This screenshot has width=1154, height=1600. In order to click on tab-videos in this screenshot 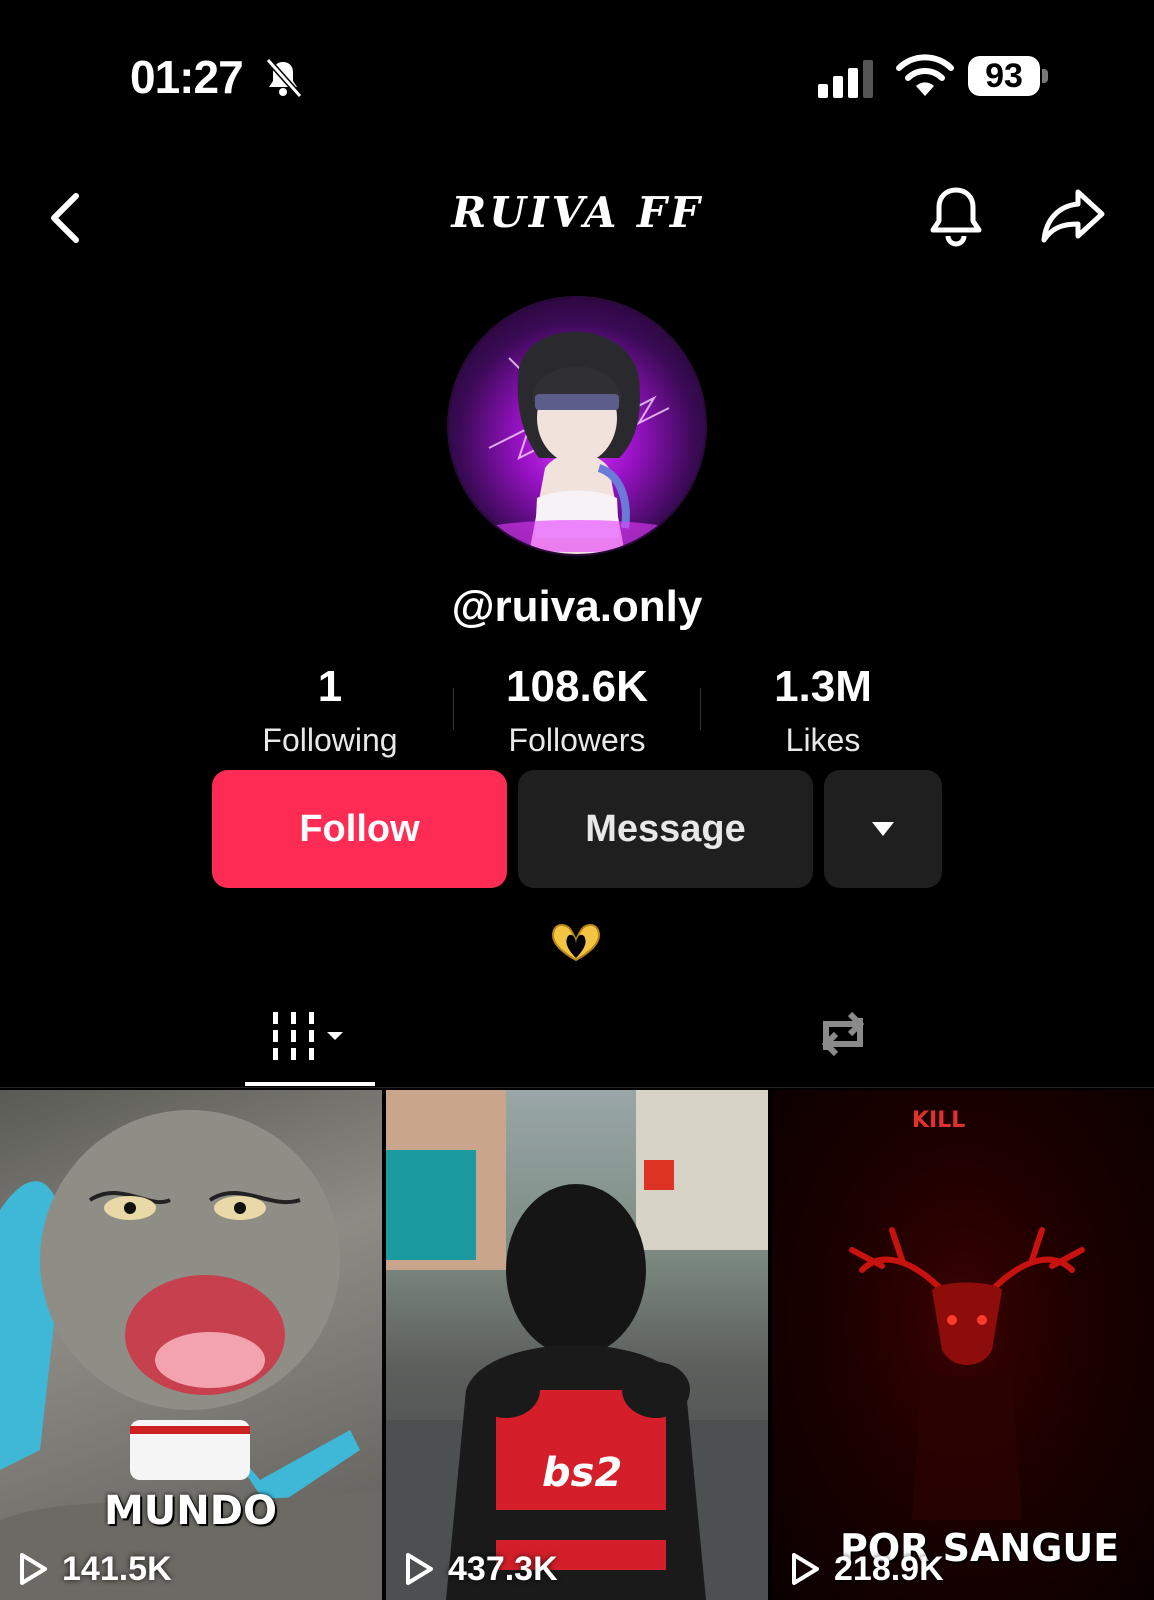, I will do `click(310, 1043)`.